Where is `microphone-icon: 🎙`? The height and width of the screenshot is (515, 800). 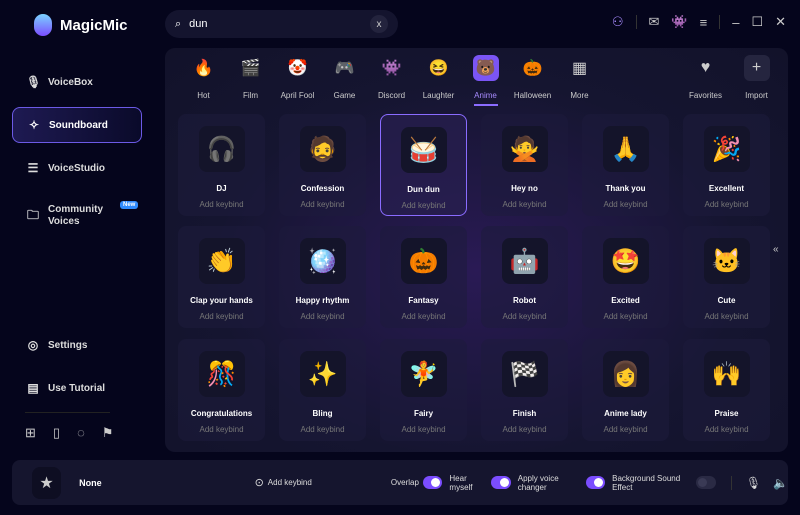 microphone-icon: 🎙 is located at coordinates (753, 483).